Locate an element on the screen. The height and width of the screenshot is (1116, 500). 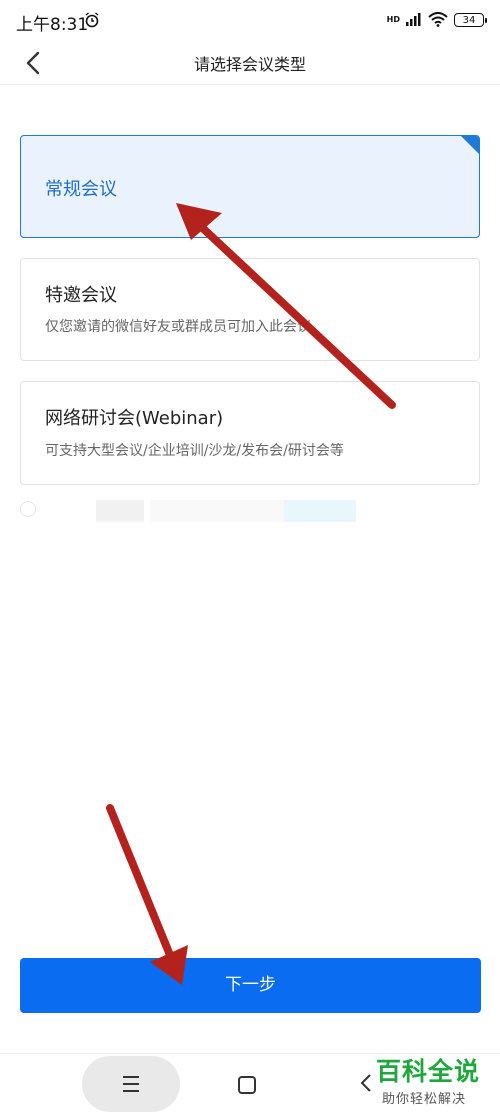
selected-corner-mark is located at coordinates (470, 145).